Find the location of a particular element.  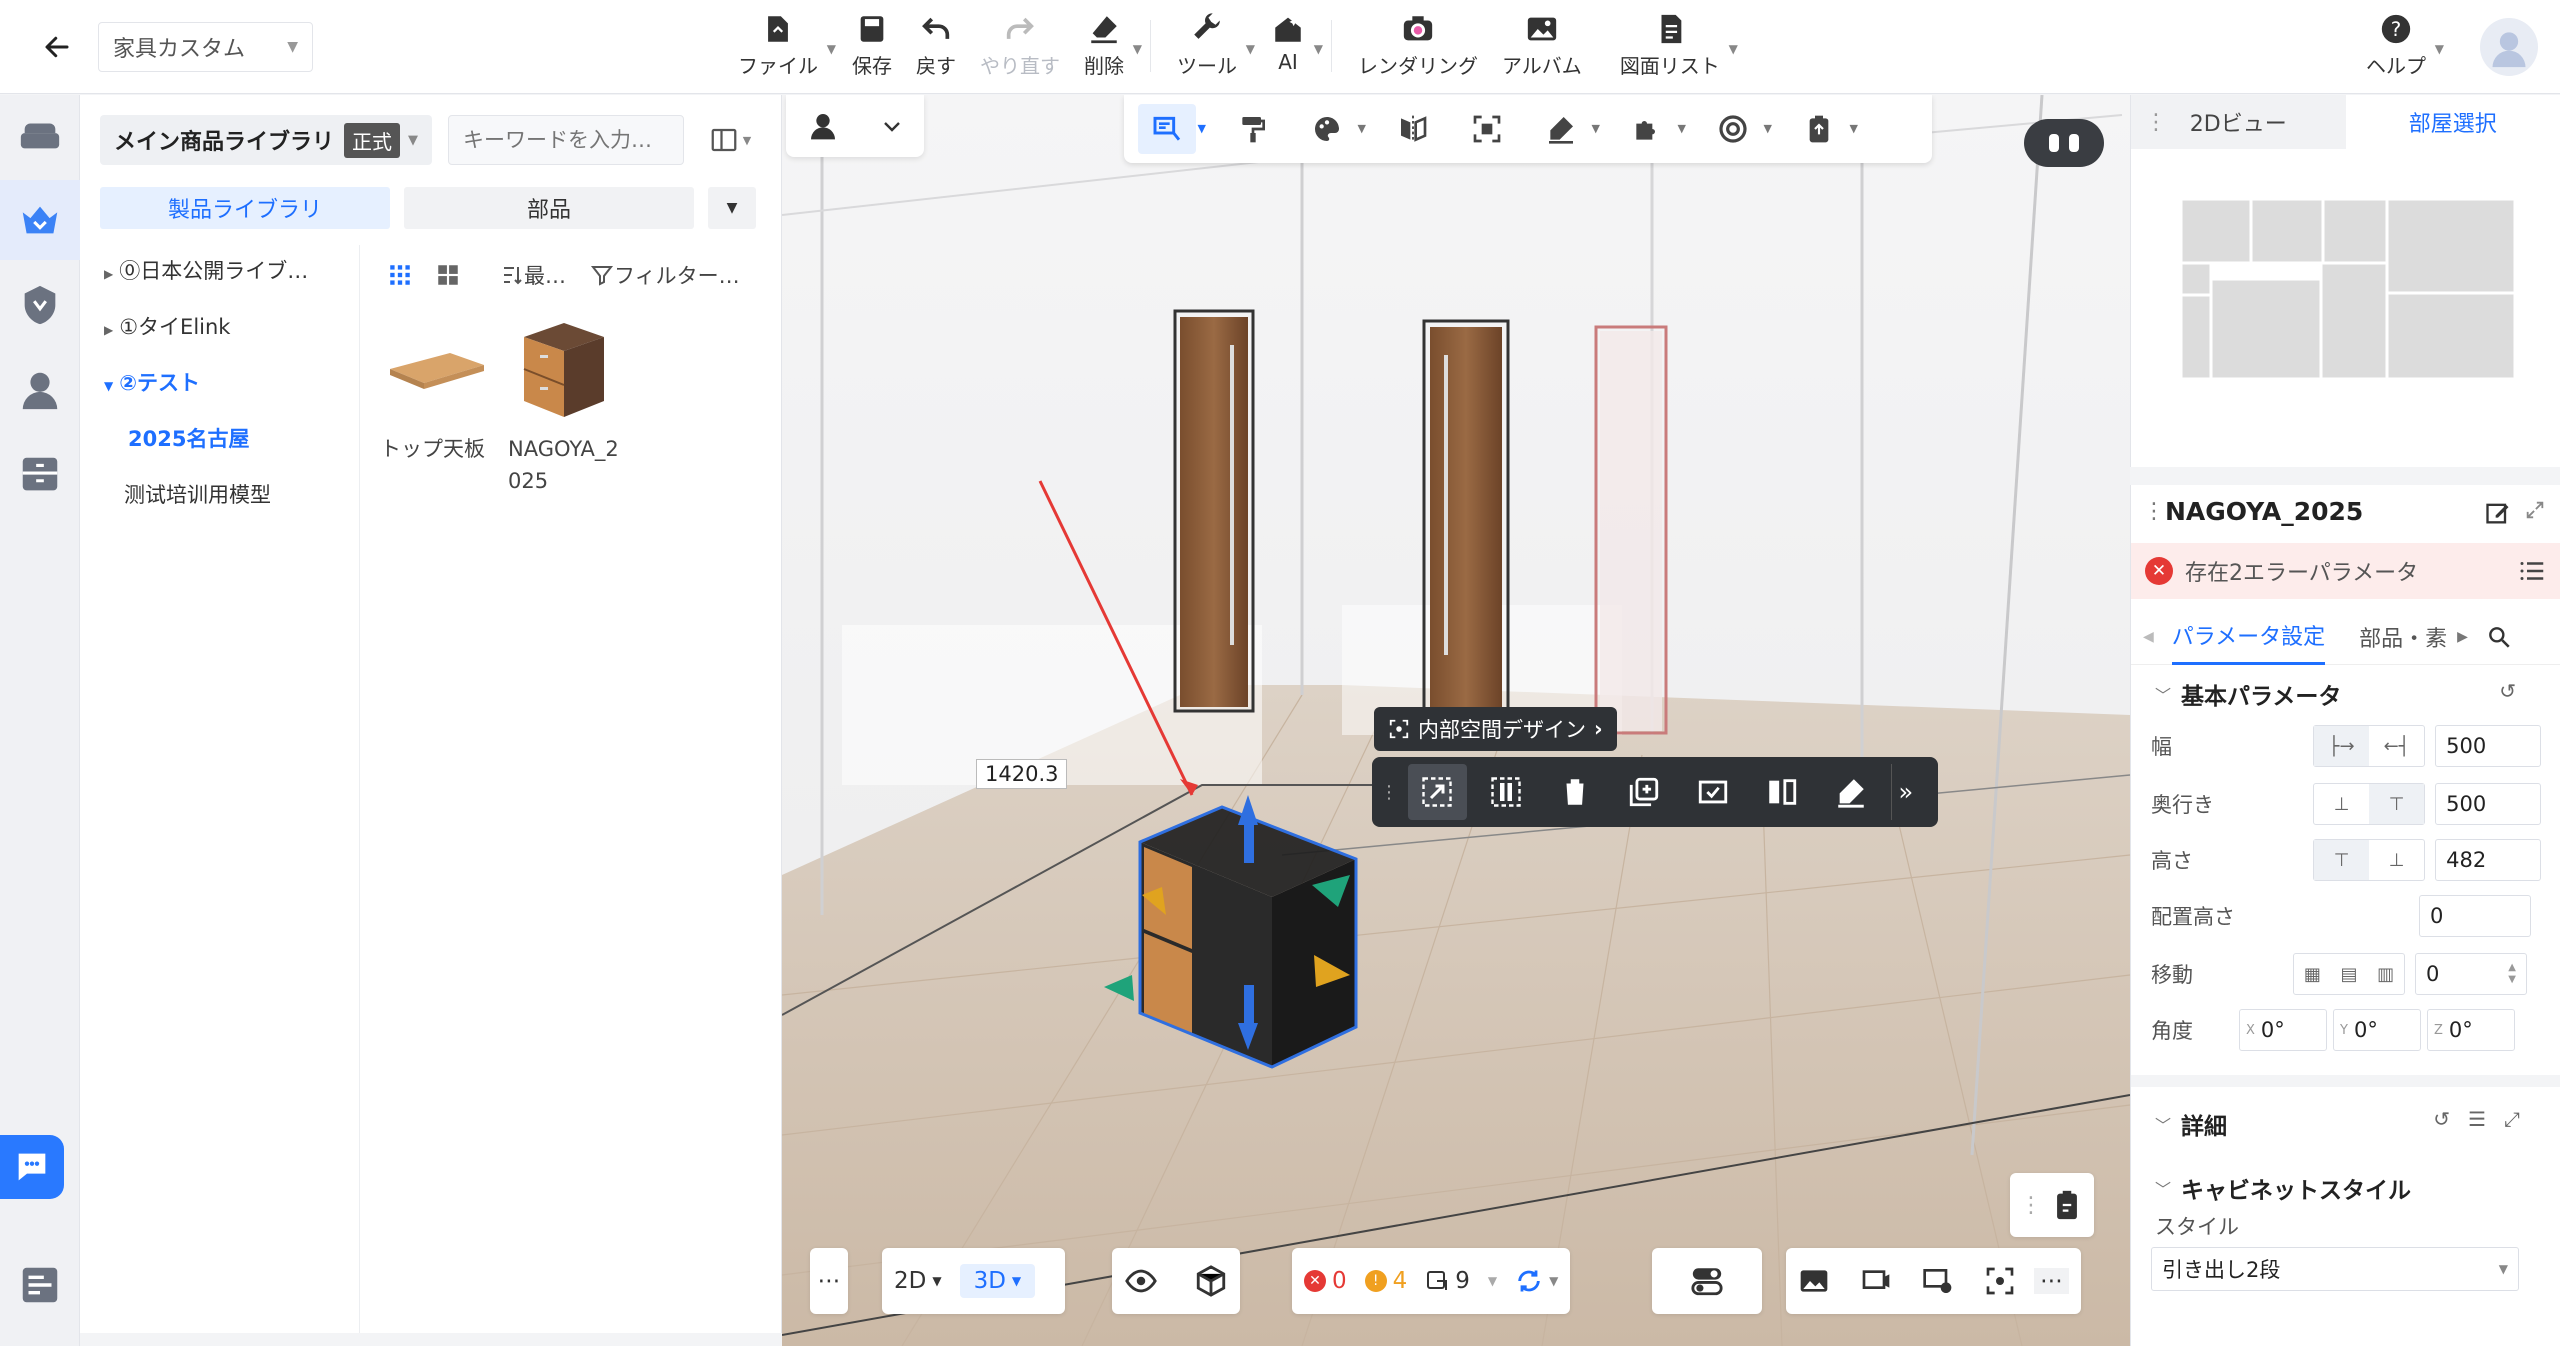

delete-object-button is located at coordinates (1575, 792).